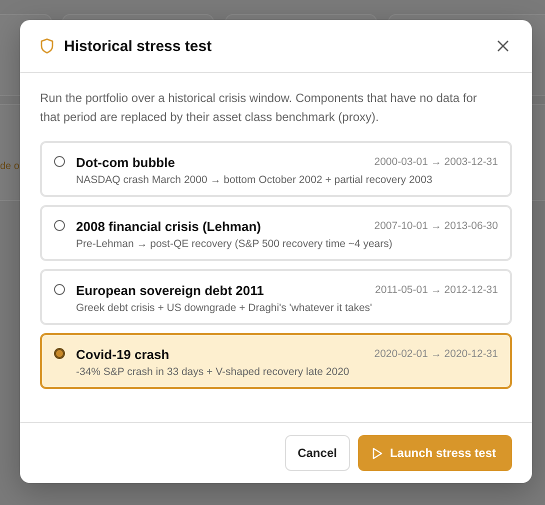 The image size is (545, 505). I want to click on scenario-name: 2008 financial crisis (Lehman), so click(169, 226).